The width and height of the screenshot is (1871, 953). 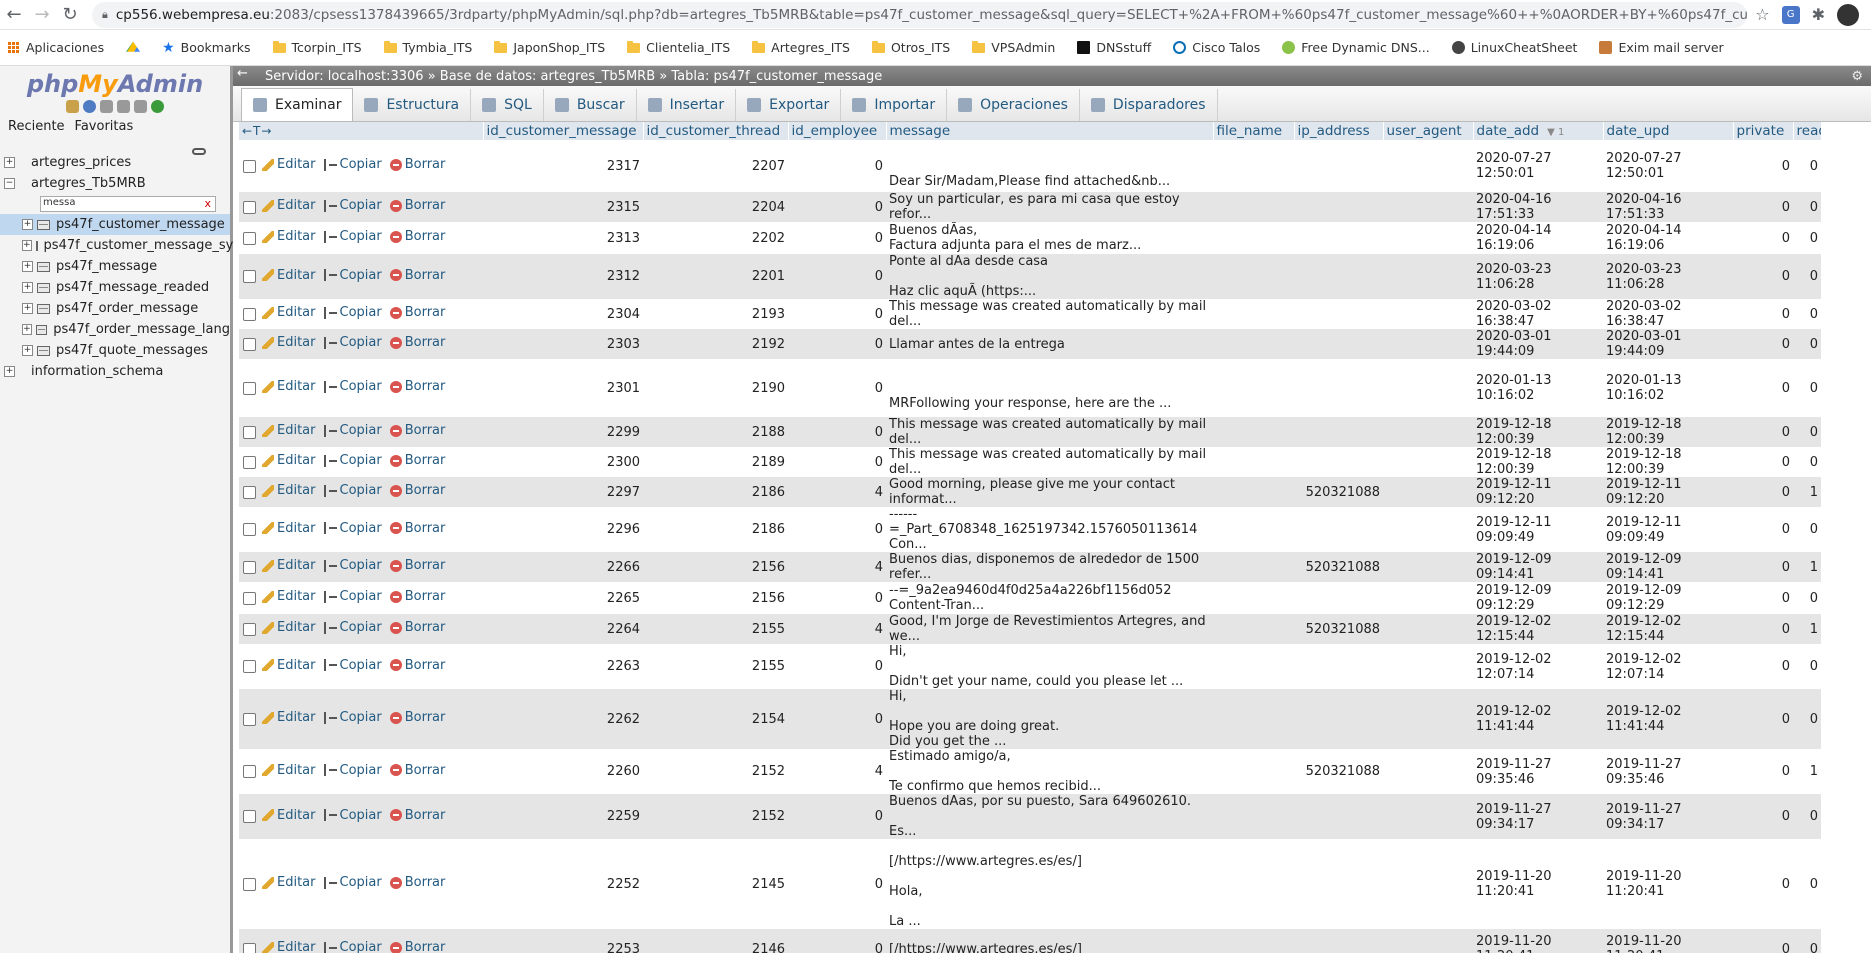 I want to click on breadcrumb-database: Base de datos: artegres_Tb5MRB, so click(x=547, y=76).